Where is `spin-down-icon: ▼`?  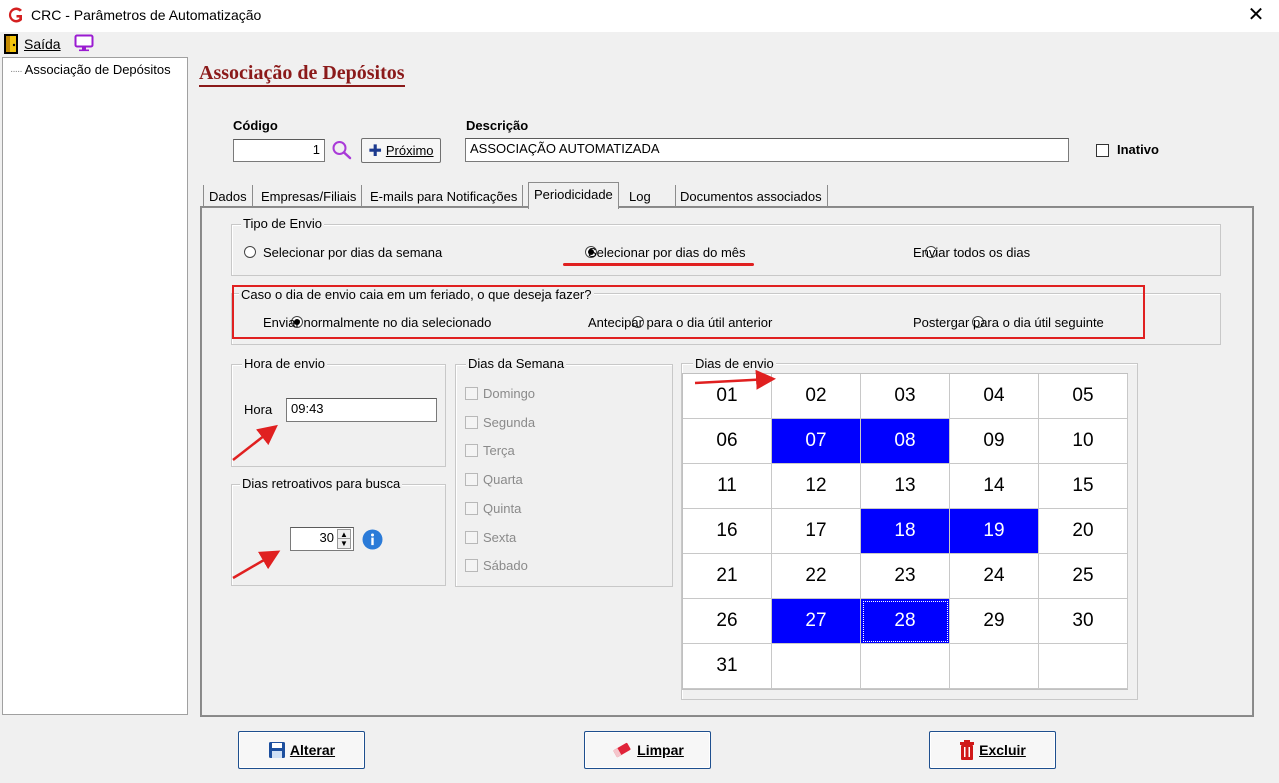 spin-down-icon: ▼ is located at coordinates (344, 544).